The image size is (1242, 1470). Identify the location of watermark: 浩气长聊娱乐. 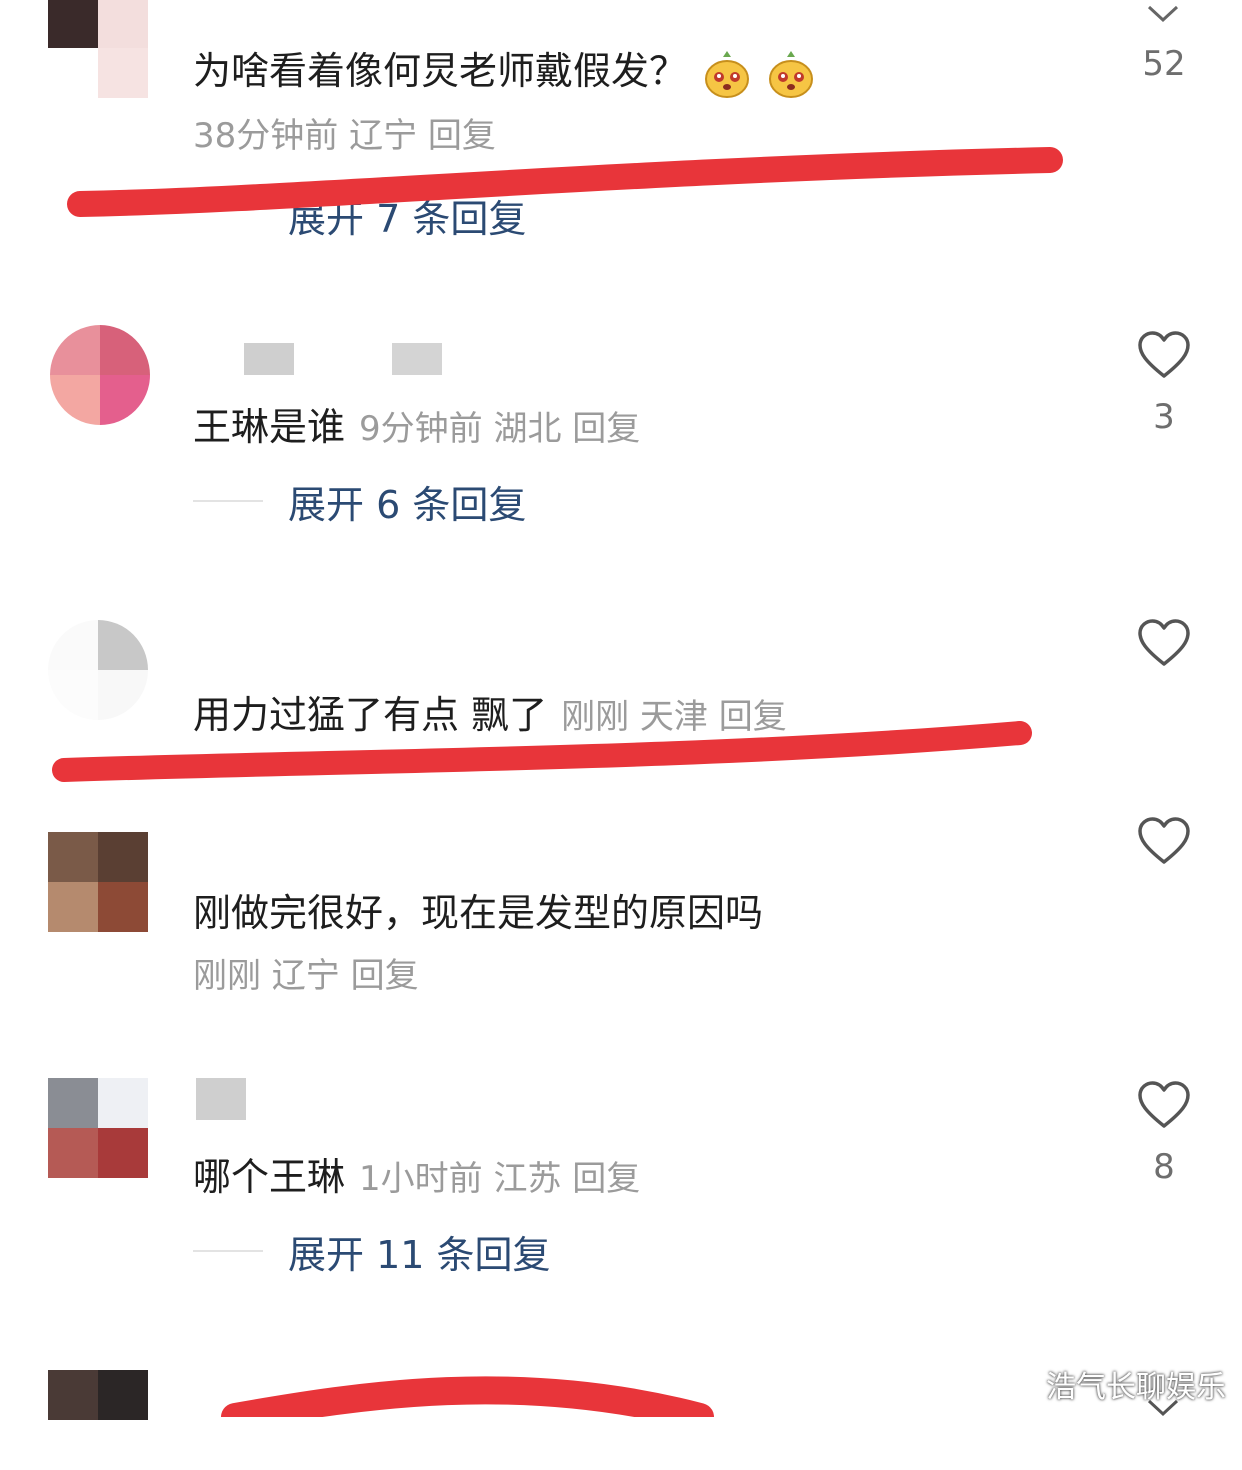
(1136, 1387).